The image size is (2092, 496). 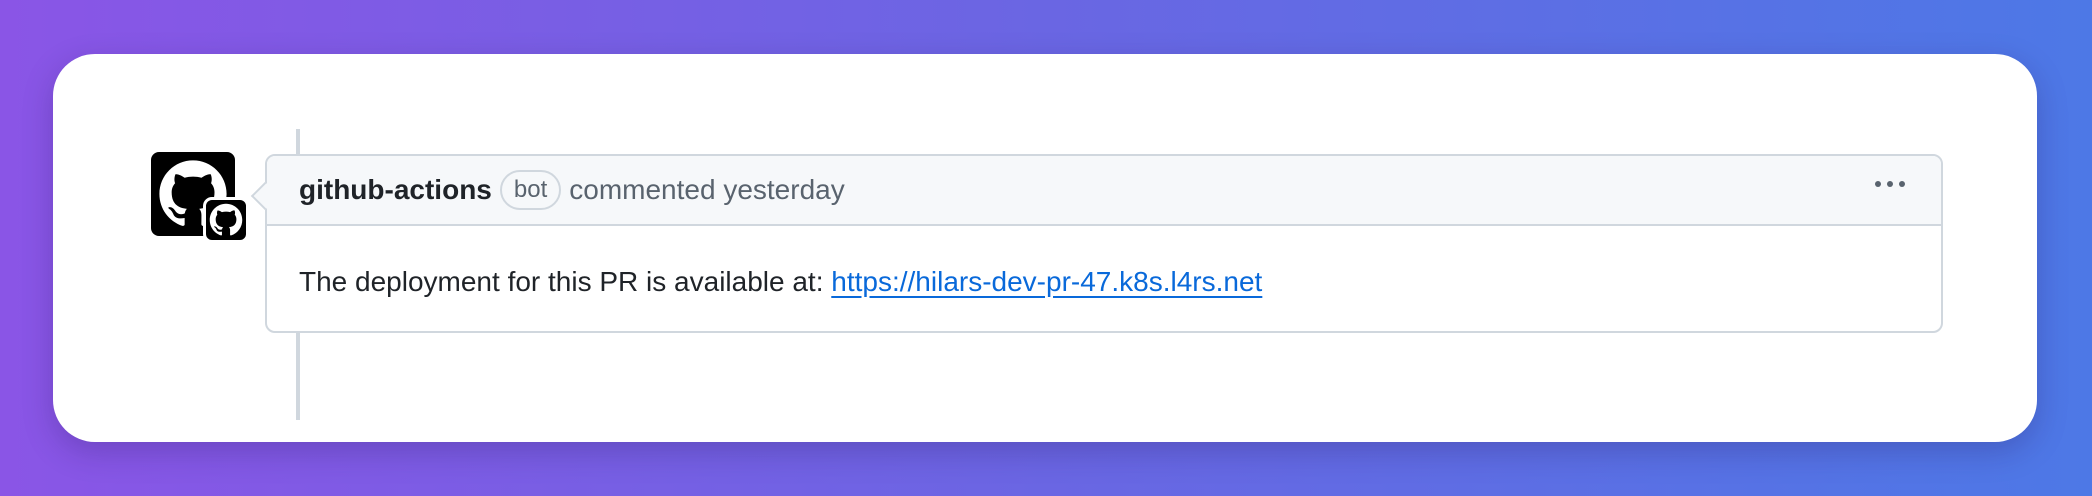 I want to click on github-octocat-icon, so click(x=226, y=219).